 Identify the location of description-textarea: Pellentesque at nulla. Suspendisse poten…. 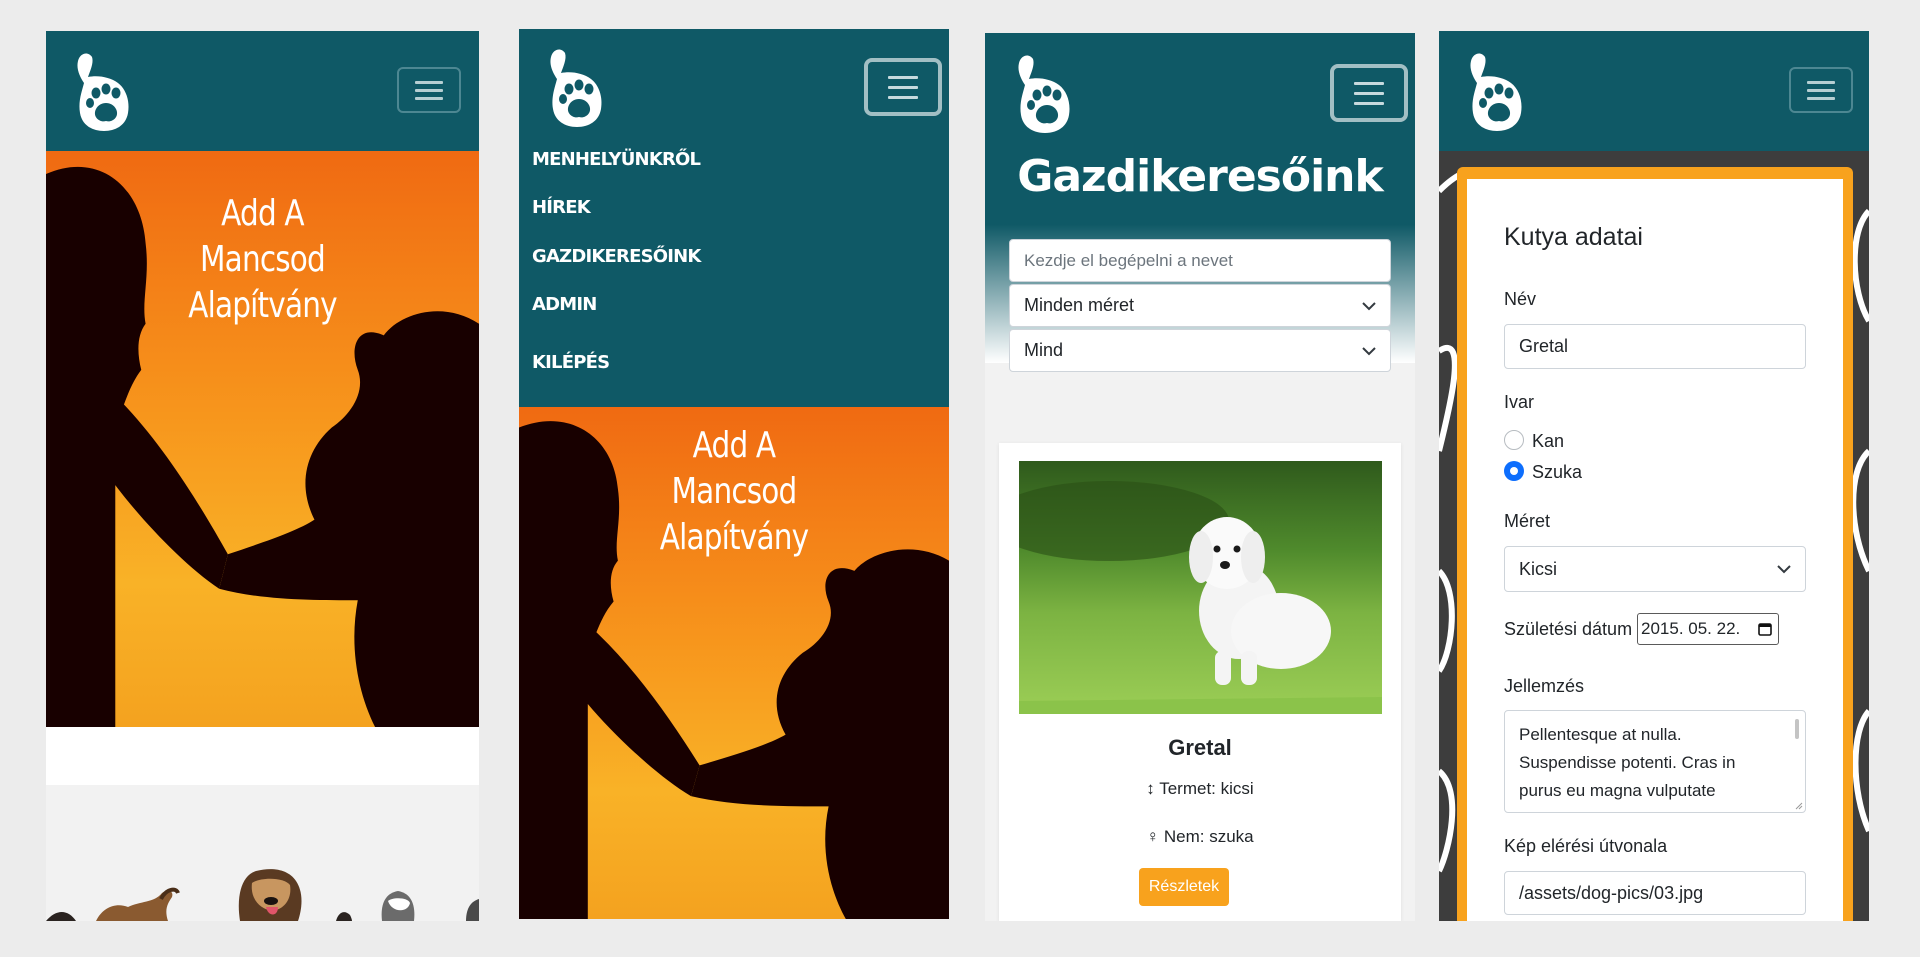
(1655, 761).